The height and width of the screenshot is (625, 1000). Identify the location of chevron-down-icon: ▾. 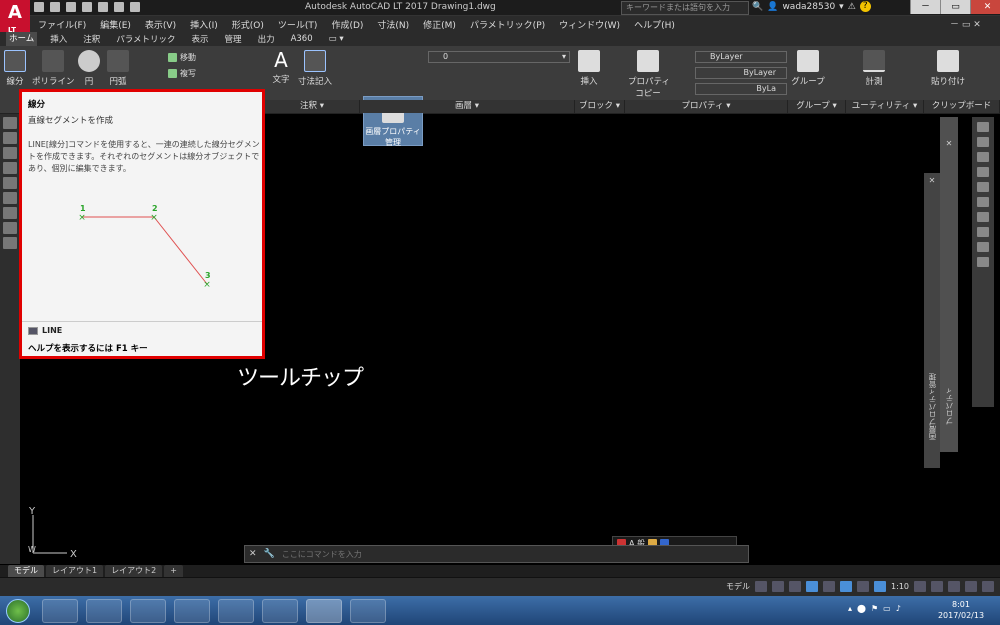
(841, 7).